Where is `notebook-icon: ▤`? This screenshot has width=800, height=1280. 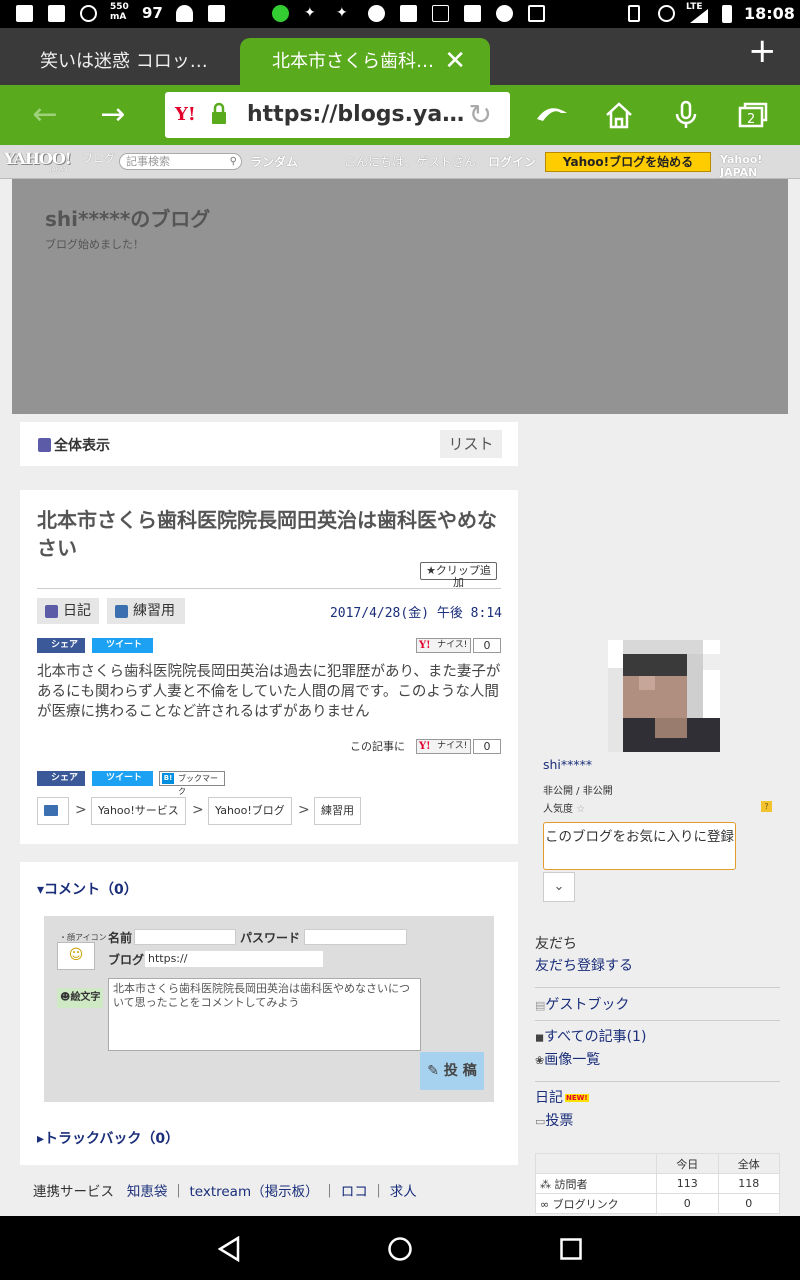 notebook-icon: ▤ is located at coordinates (540, 1005).